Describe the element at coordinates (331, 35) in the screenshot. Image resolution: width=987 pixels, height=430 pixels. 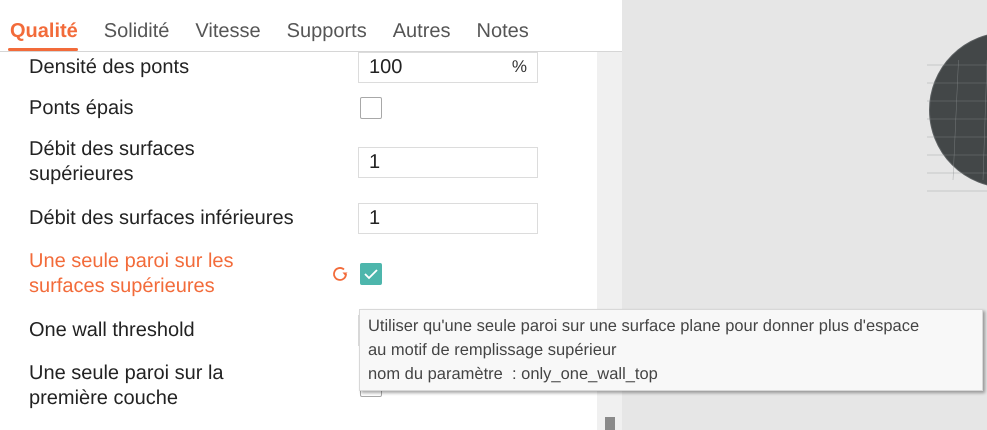
I see `tab: Supports` at that location.